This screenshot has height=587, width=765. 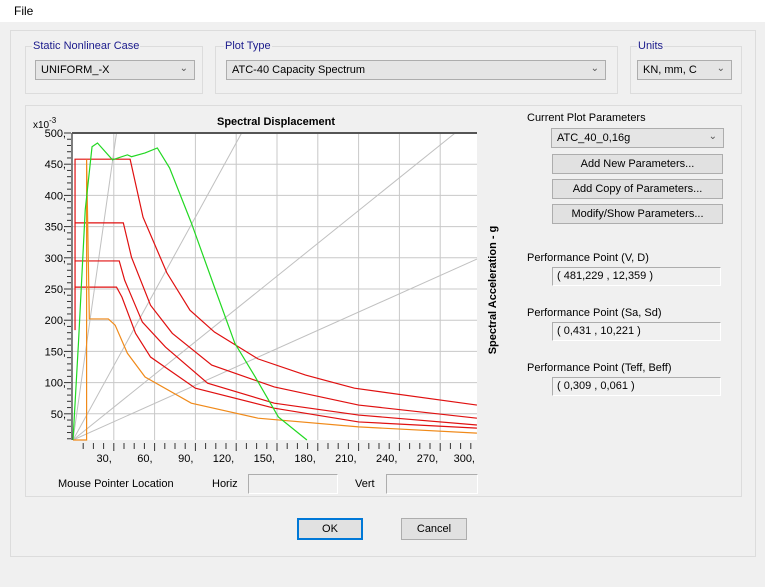 I want to click on vert-field, so click(x=432, y=484).